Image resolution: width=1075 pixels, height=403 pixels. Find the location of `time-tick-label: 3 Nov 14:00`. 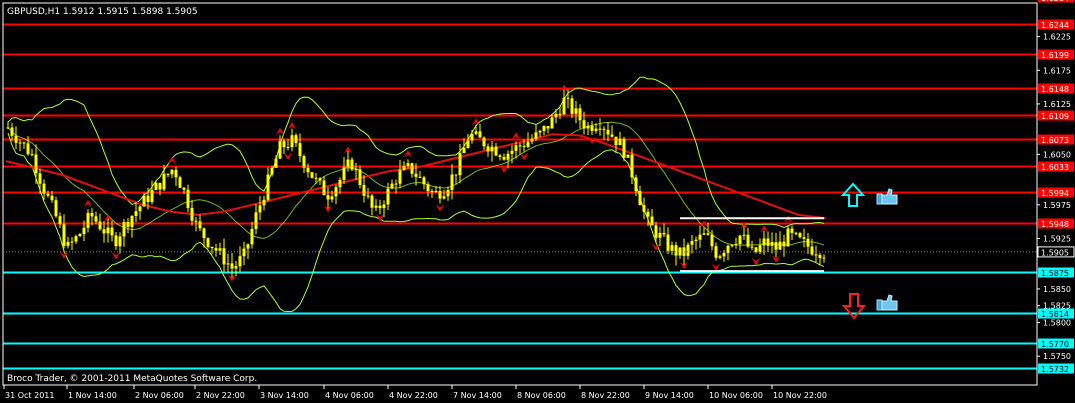

time-tick-label: 3 Nov 14:00 is located at coordinates (284, 395).